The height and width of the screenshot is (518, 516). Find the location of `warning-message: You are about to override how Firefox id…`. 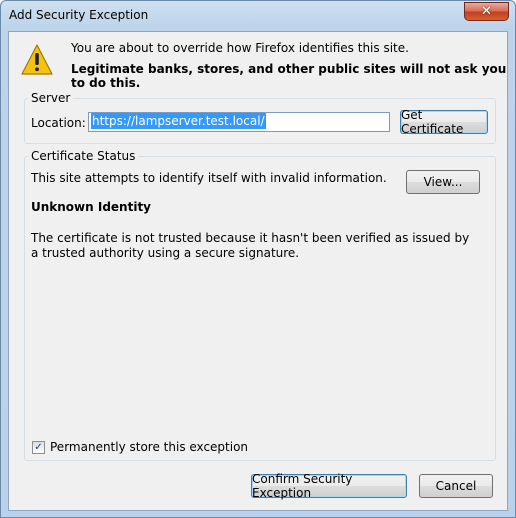

warning-message: You are about to override how Firefox id… is located at coordinates (240, 48).